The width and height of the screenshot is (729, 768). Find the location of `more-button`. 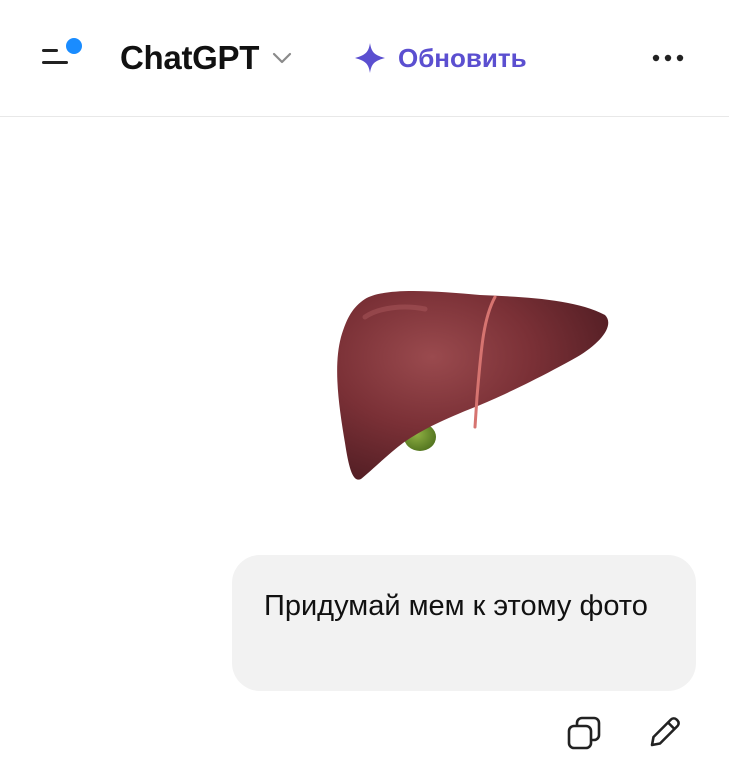

more-button is located at coordinates (668, 58).